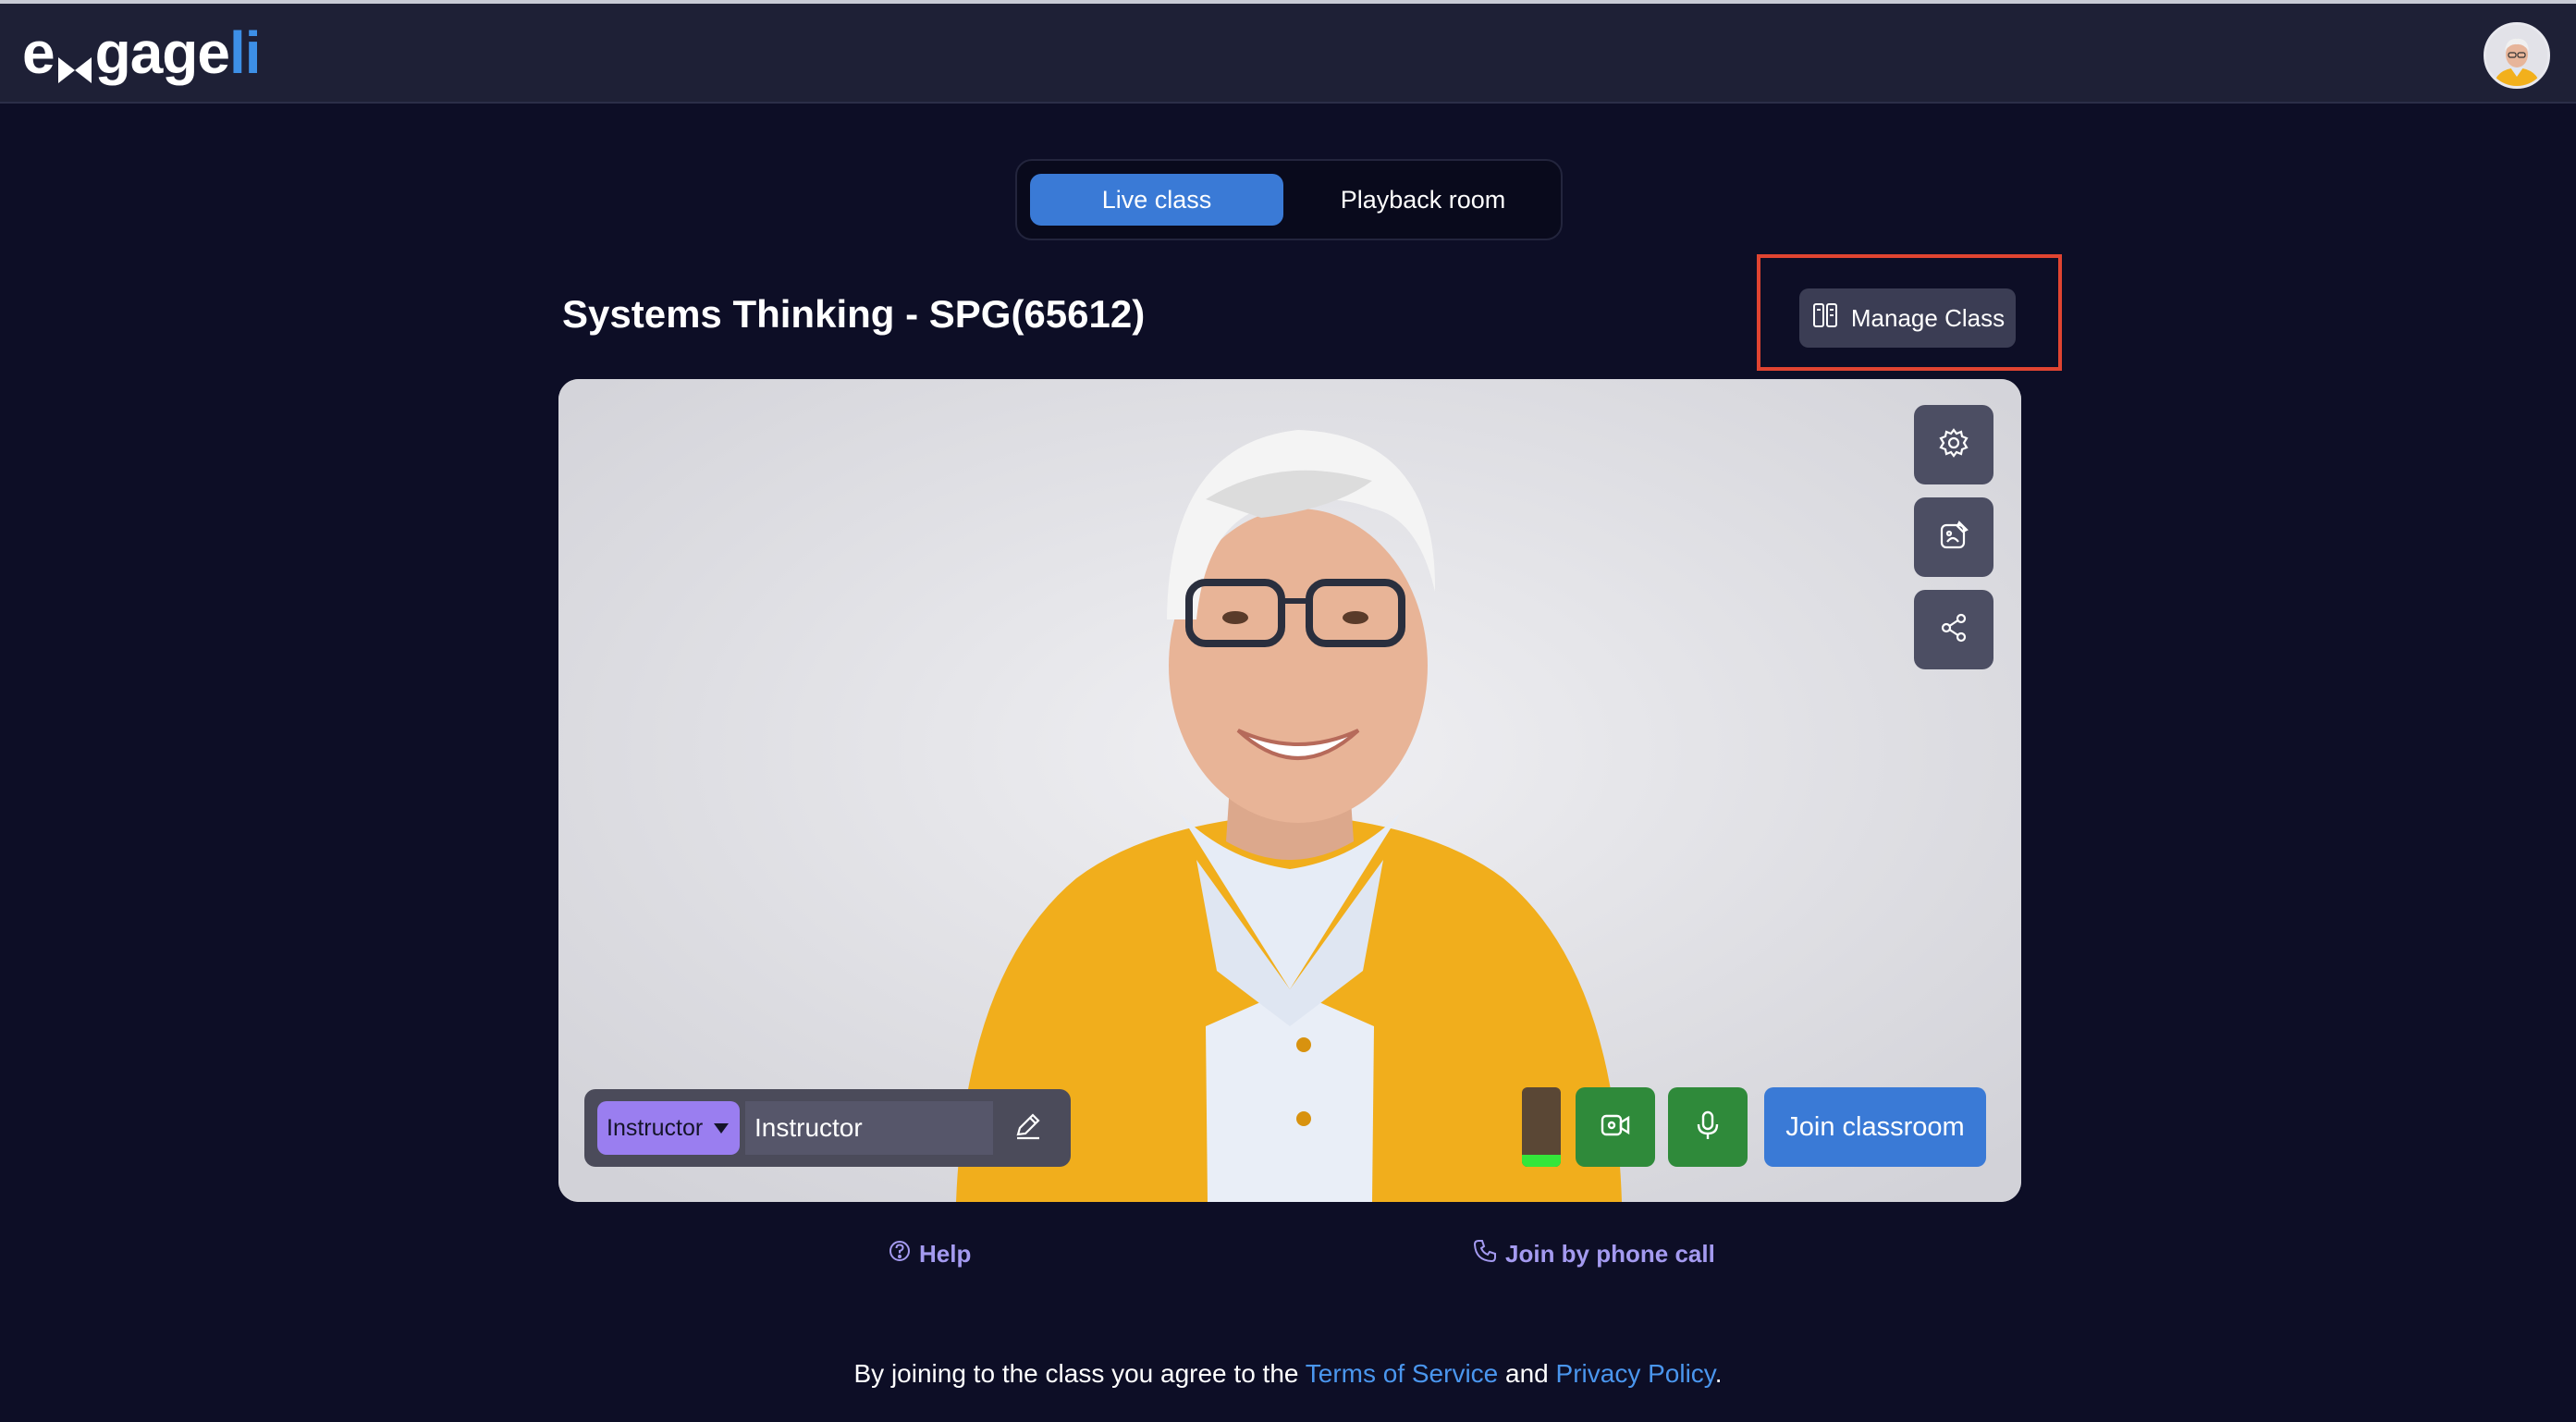 The height and width of the screenshot is (1422, 2576). Describe the element at coordinates (1156, 200) in the screenshot. I see `tab-live-class: Live class` at that location.